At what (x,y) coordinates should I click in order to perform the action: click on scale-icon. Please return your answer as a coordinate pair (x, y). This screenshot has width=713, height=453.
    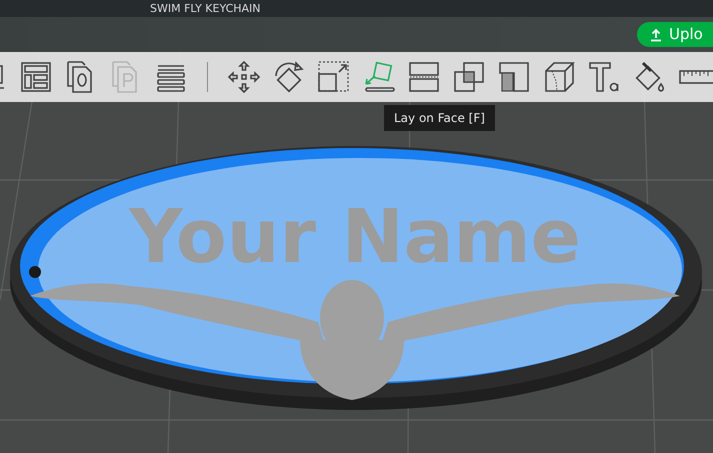
    Looking at the image, I should click on (334, 77).